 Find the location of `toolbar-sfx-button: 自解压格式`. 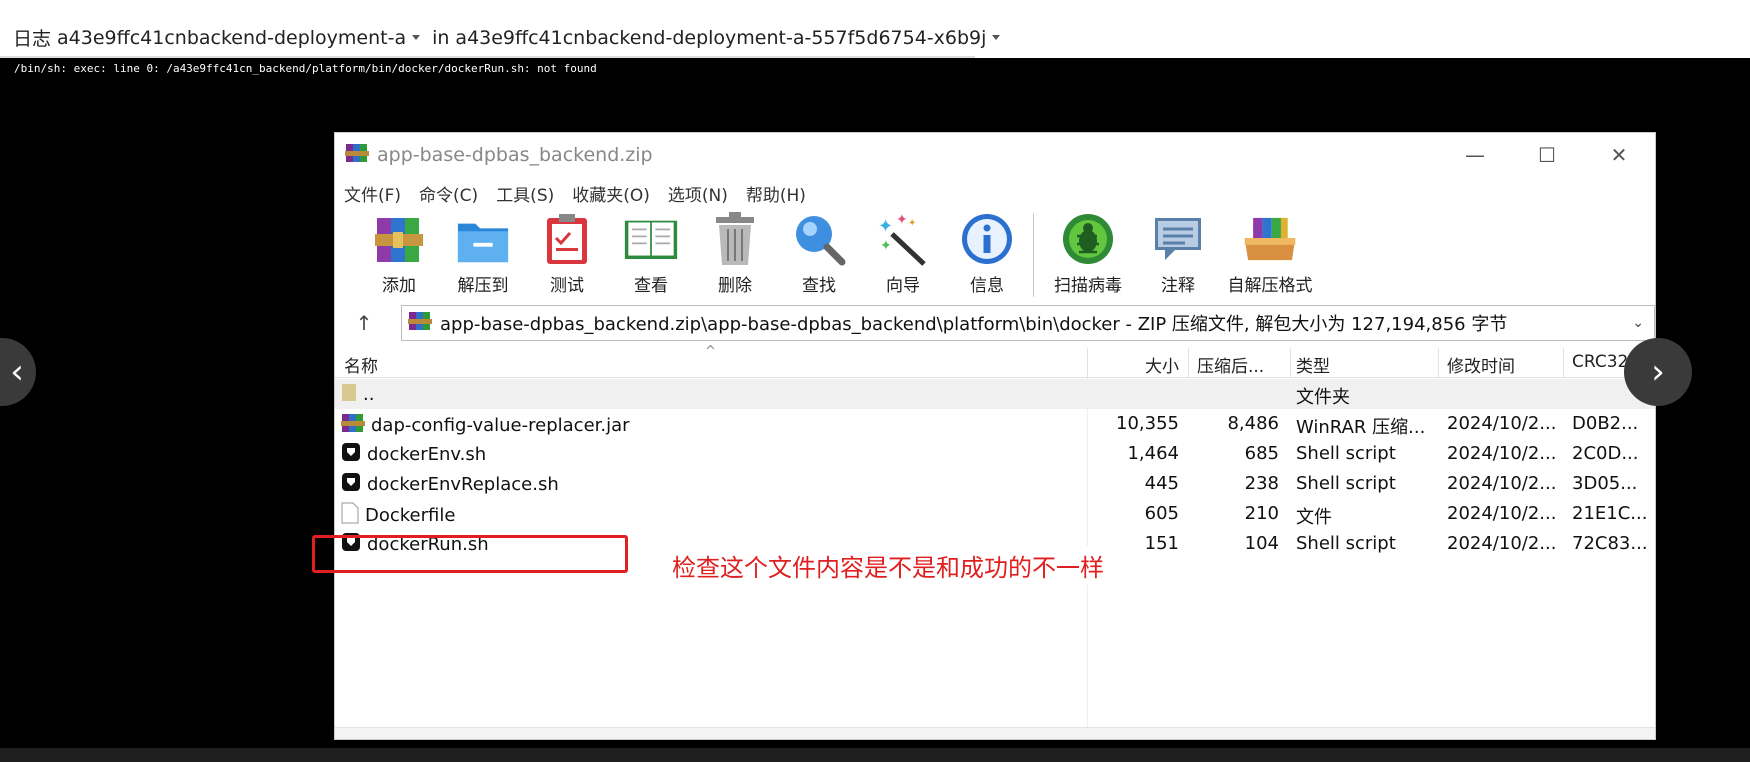

toolbar-sfx-button: 自解压格式 is located at coordinates (1270, 253).